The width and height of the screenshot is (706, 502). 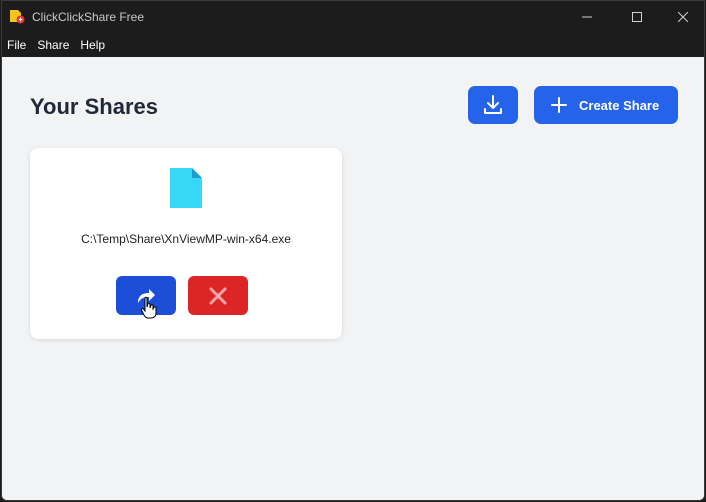 I want to click on app-logo-icon, so click(x=17, y=16).